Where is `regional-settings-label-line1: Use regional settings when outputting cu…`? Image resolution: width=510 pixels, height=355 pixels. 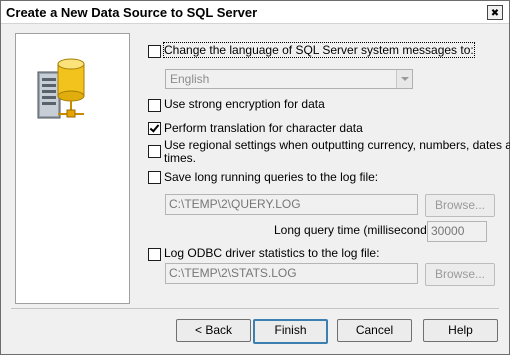 regional-settings-label-line1: Use regional settings when outputting cu… is located at coordinates (337, 145).